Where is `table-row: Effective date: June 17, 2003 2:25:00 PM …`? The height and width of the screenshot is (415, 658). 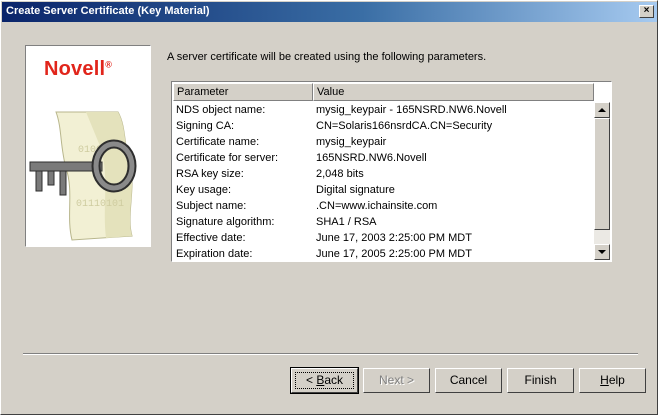
table-row: Effective date: June 17, 2003 2:25:00 PM … is located at coordinates (383, 238).